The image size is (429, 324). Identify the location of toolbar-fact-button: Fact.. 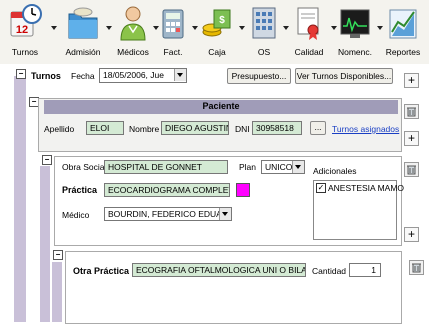
(173, 33).